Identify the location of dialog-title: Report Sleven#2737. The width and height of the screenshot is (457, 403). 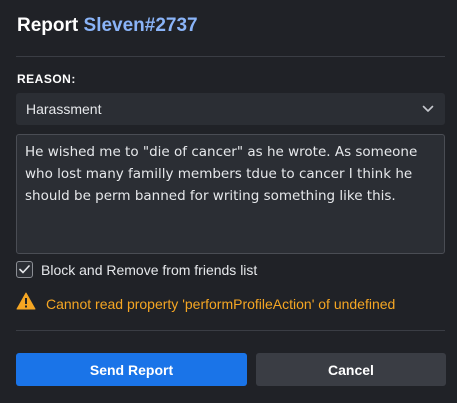
(107, 26).